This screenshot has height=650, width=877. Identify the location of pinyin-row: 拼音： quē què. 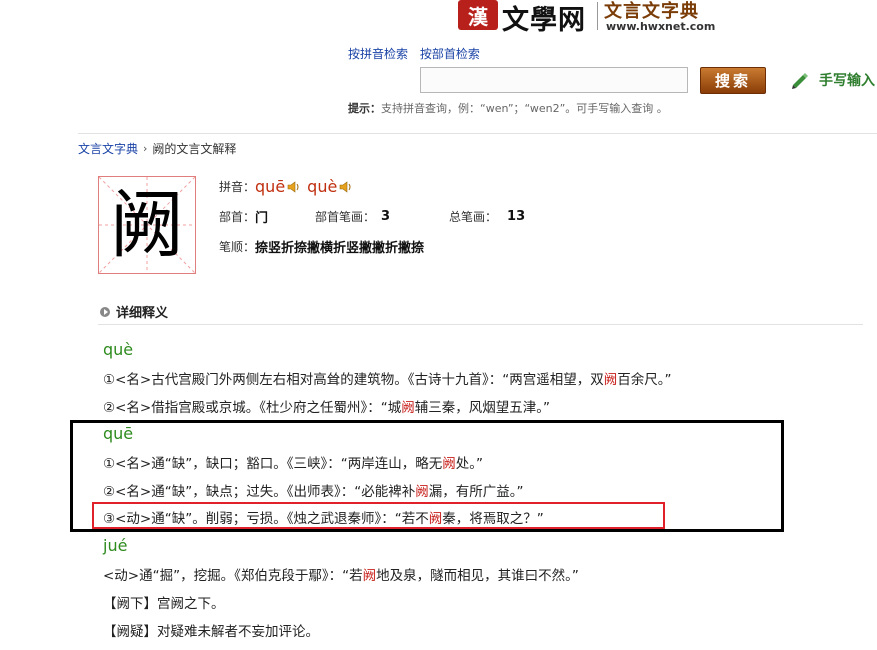
(289, 186).